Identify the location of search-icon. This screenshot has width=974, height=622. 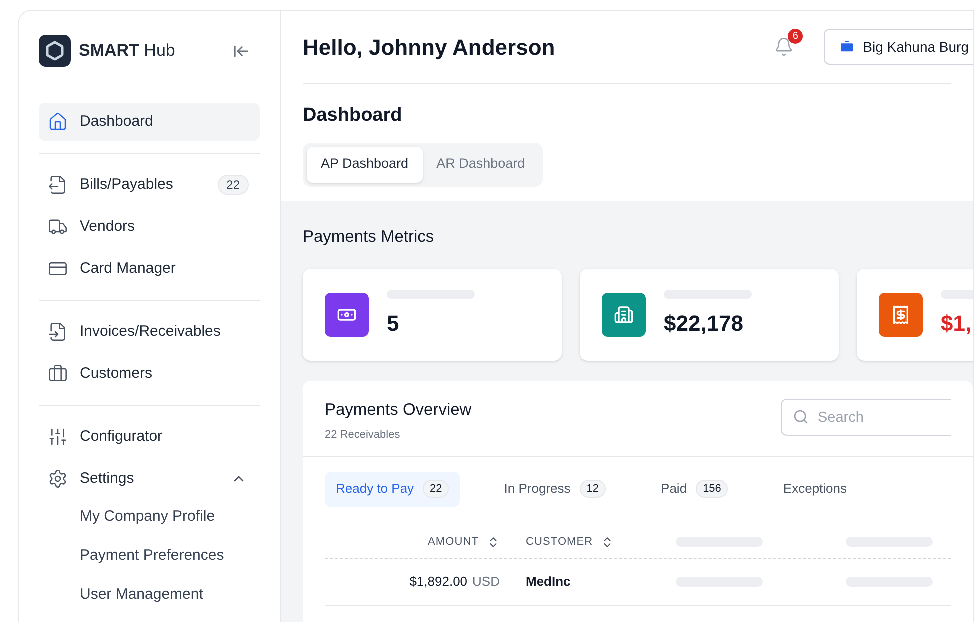
(801, 417).